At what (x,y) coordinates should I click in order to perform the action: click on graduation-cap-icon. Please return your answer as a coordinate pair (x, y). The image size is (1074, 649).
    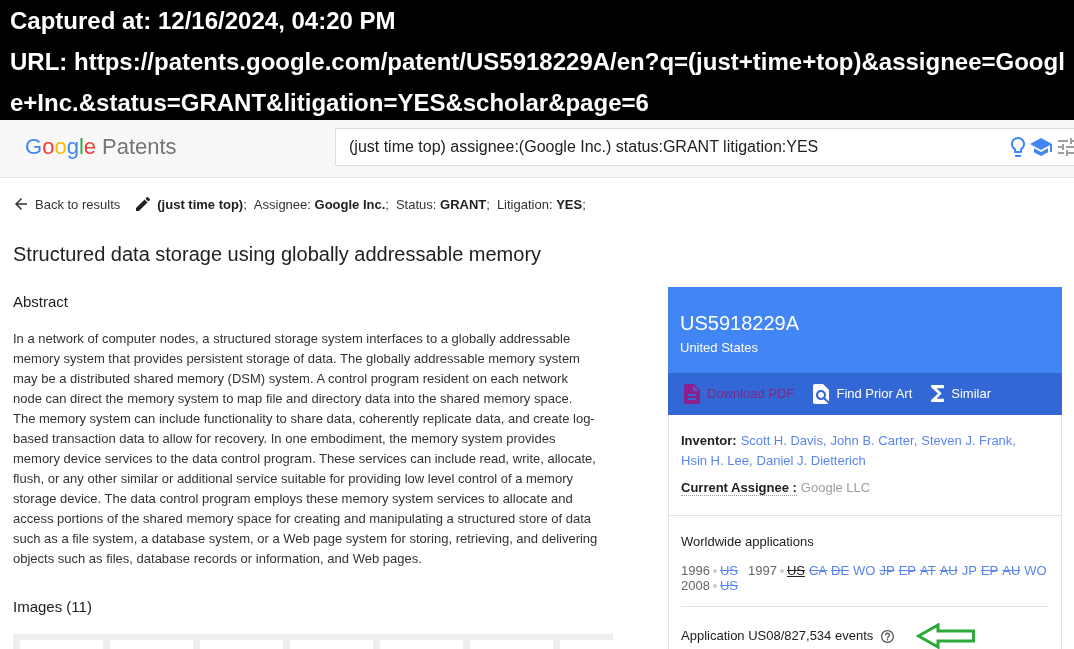
    Looking at the image, I should click on (1041, 147).